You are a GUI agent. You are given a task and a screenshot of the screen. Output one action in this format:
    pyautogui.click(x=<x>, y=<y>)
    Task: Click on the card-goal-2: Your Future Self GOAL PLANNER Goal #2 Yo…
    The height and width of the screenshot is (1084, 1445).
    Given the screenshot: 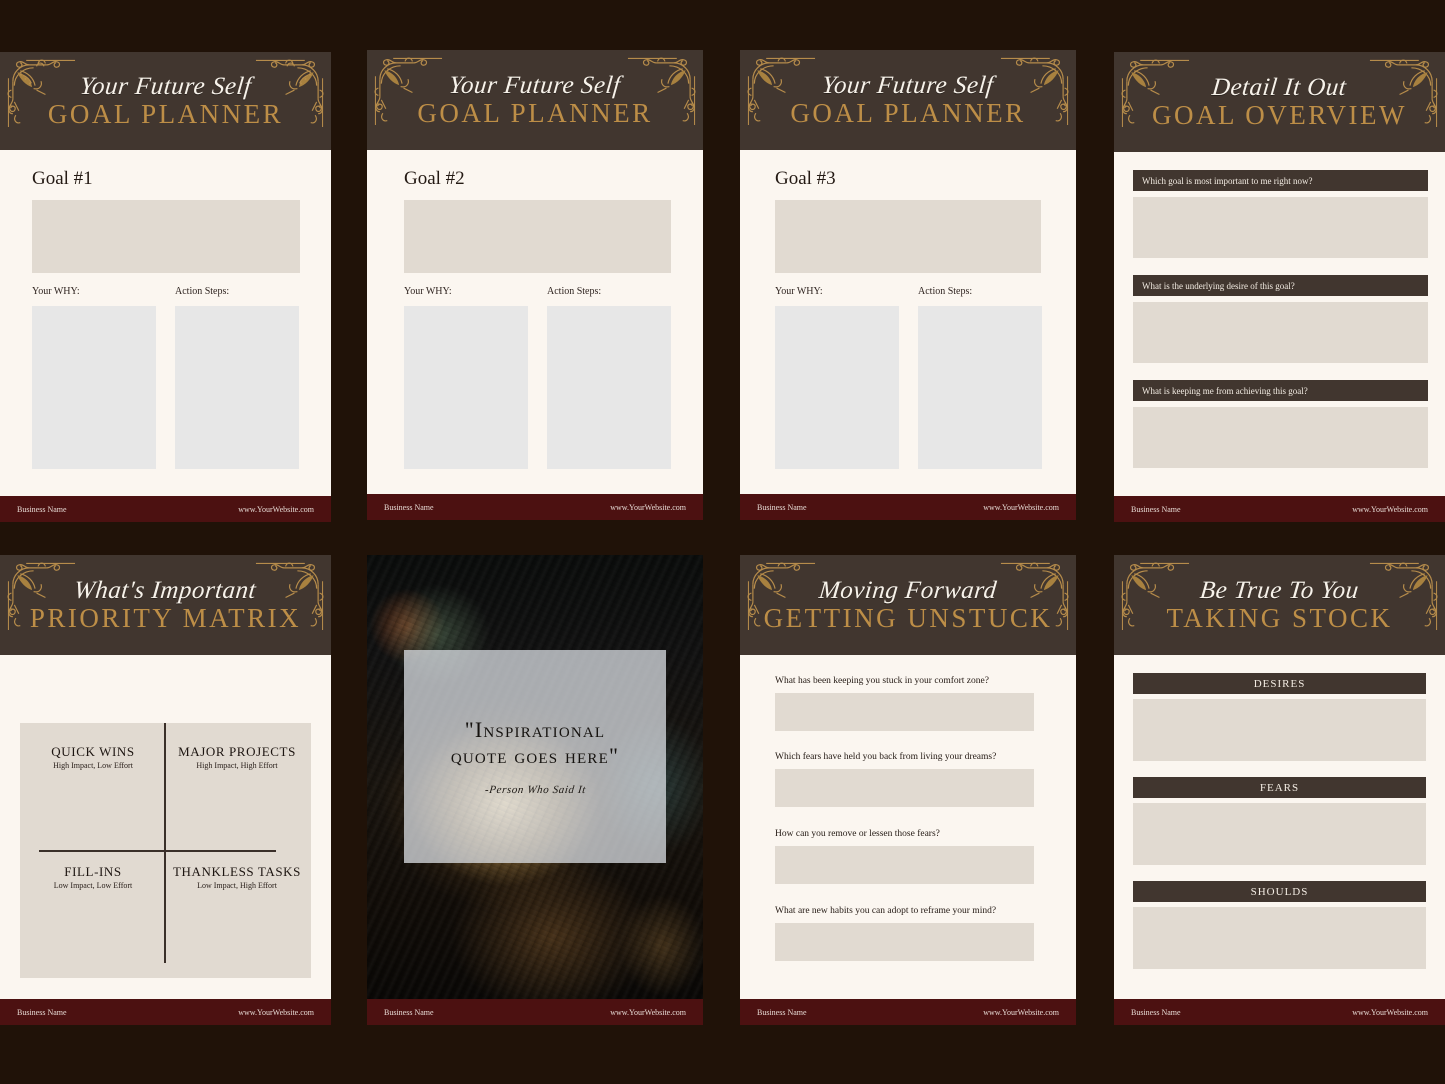 What is the action you would take?
    pyautogui.click(x=535, y=285)
    